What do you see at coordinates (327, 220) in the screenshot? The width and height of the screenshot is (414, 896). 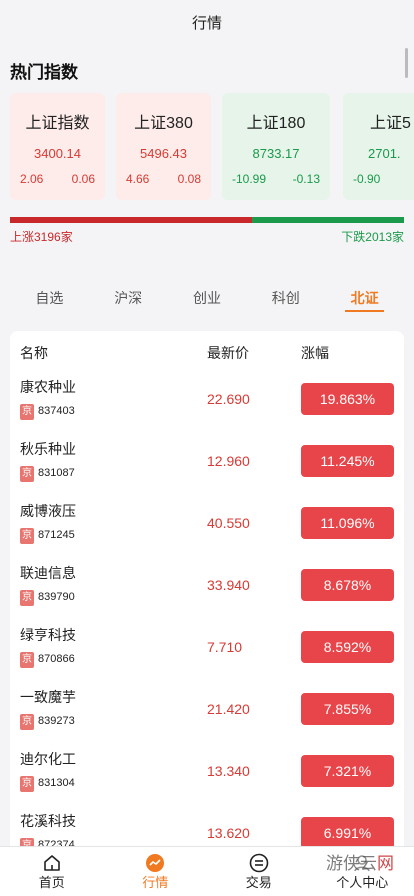 I see `fall-bar` at bounding box center [327, 220].